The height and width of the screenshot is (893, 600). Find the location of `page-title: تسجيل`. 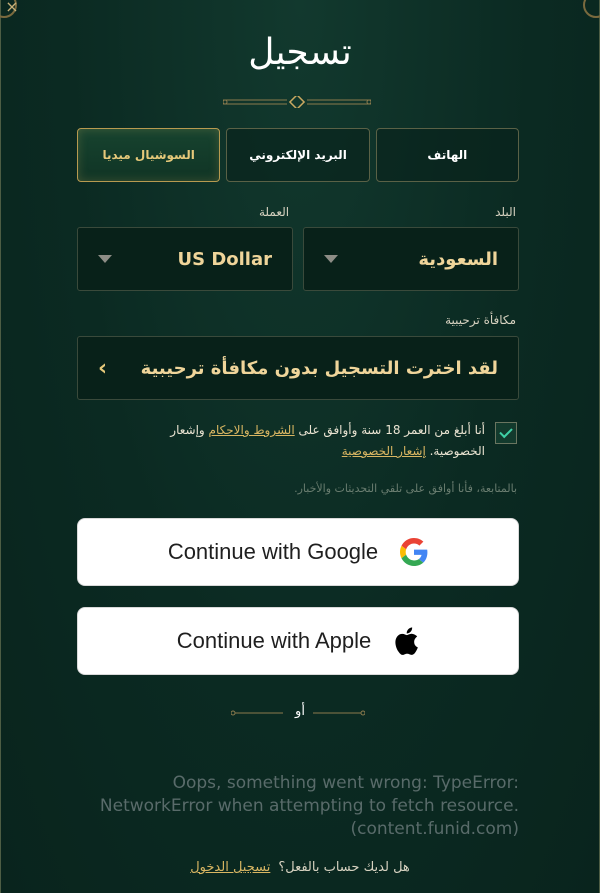

page-title: تسجيل is located at coordinates (300, 52).